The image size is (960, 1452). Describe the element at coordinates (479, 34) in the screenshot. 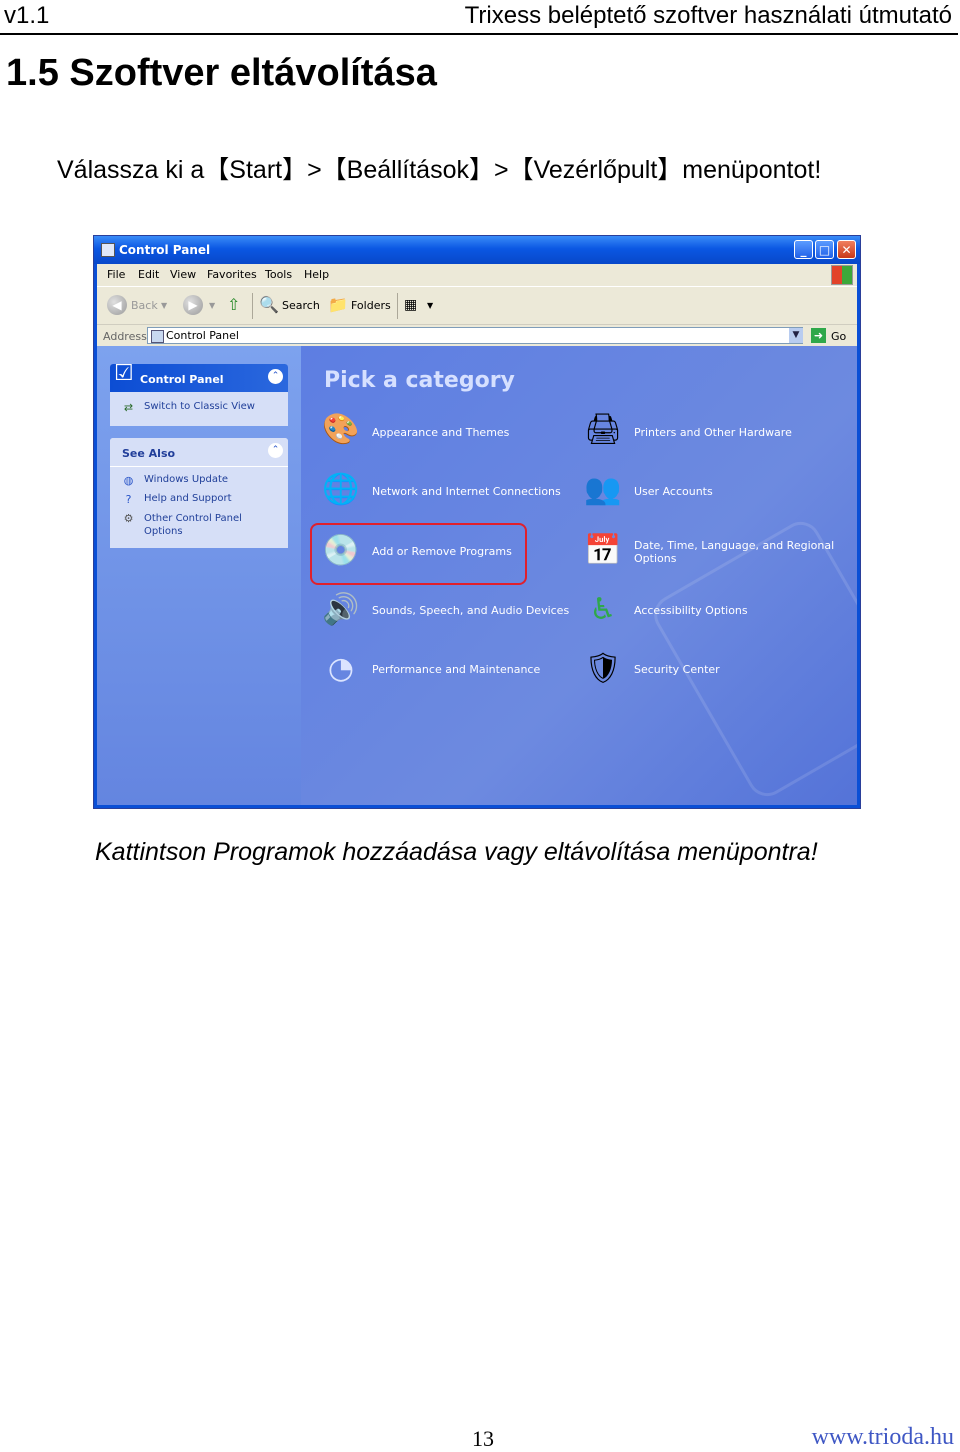

I see `header-rule` at that location.